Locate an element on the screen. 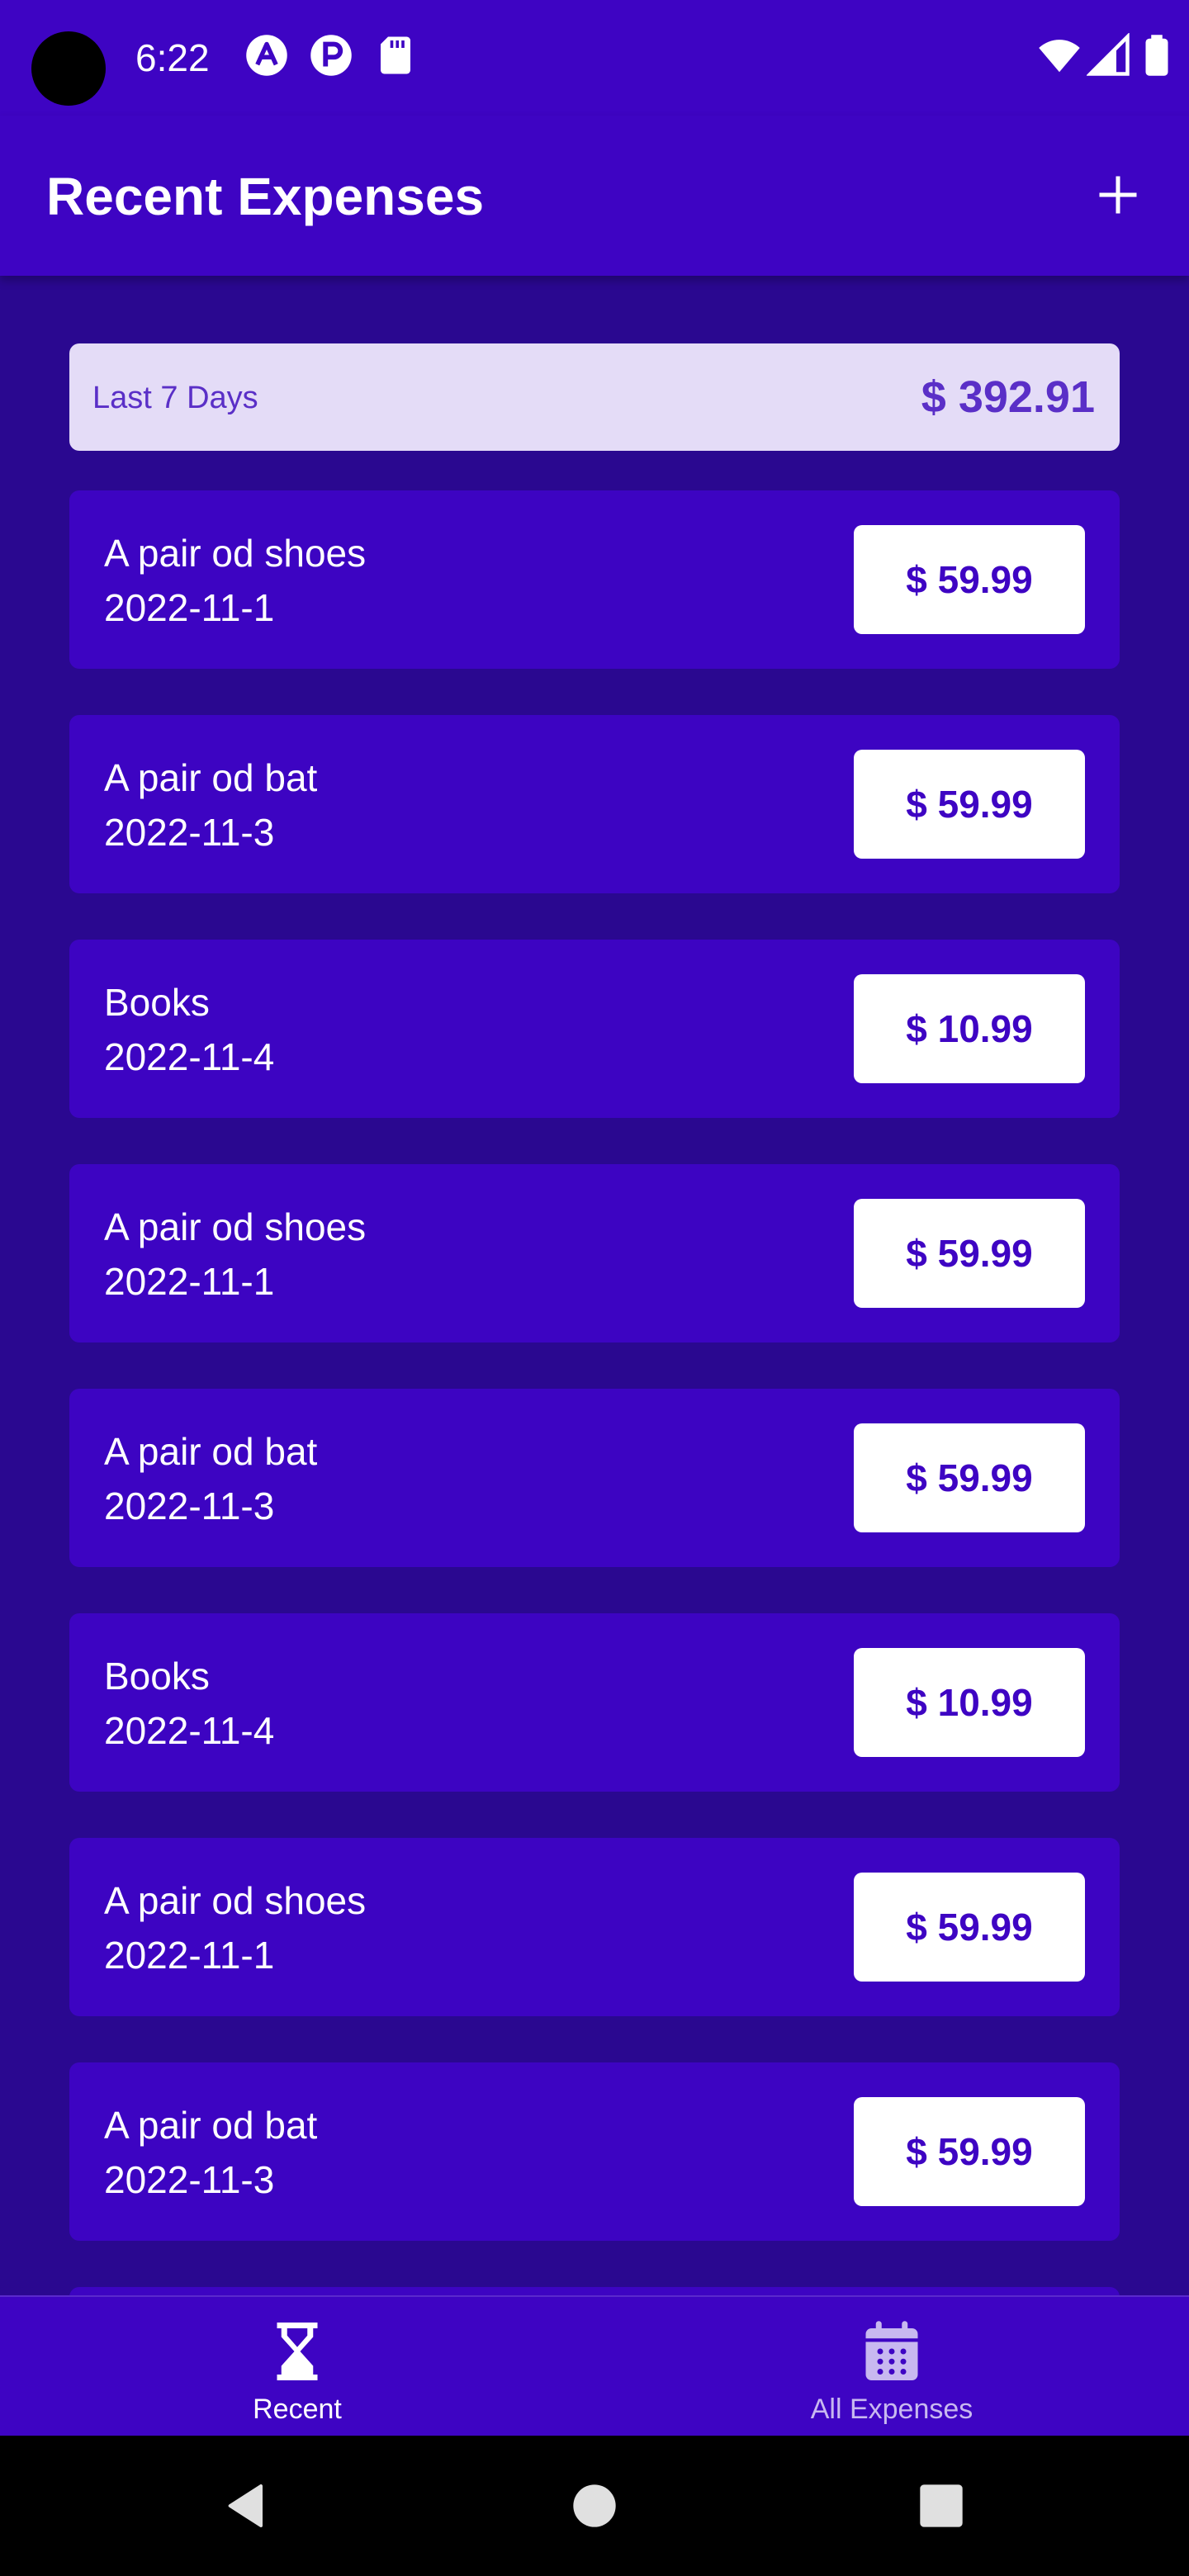 The image size is (1189, 2576). system-navigation-bar is located at coordinates (594, 2506).